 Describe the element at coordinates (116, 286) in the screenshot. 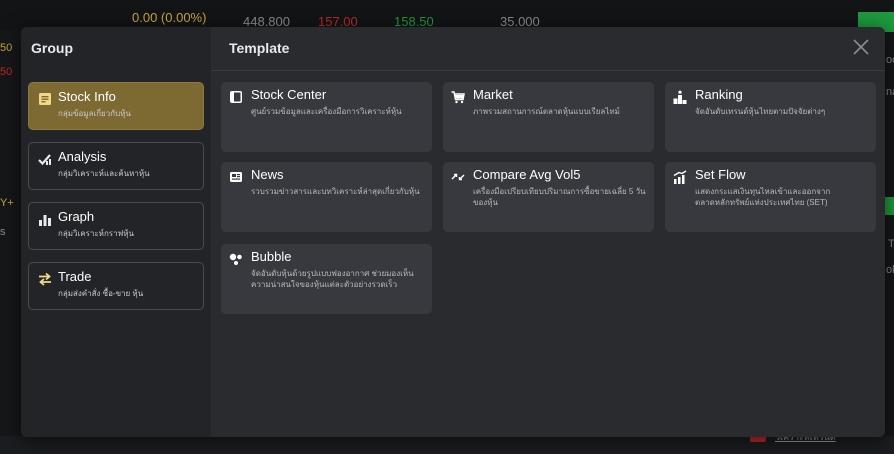

I see `group-item-trade: Trade กลุ่มส่งคำสั่ง ซื้อ-ขาย หุ้น` at that location.